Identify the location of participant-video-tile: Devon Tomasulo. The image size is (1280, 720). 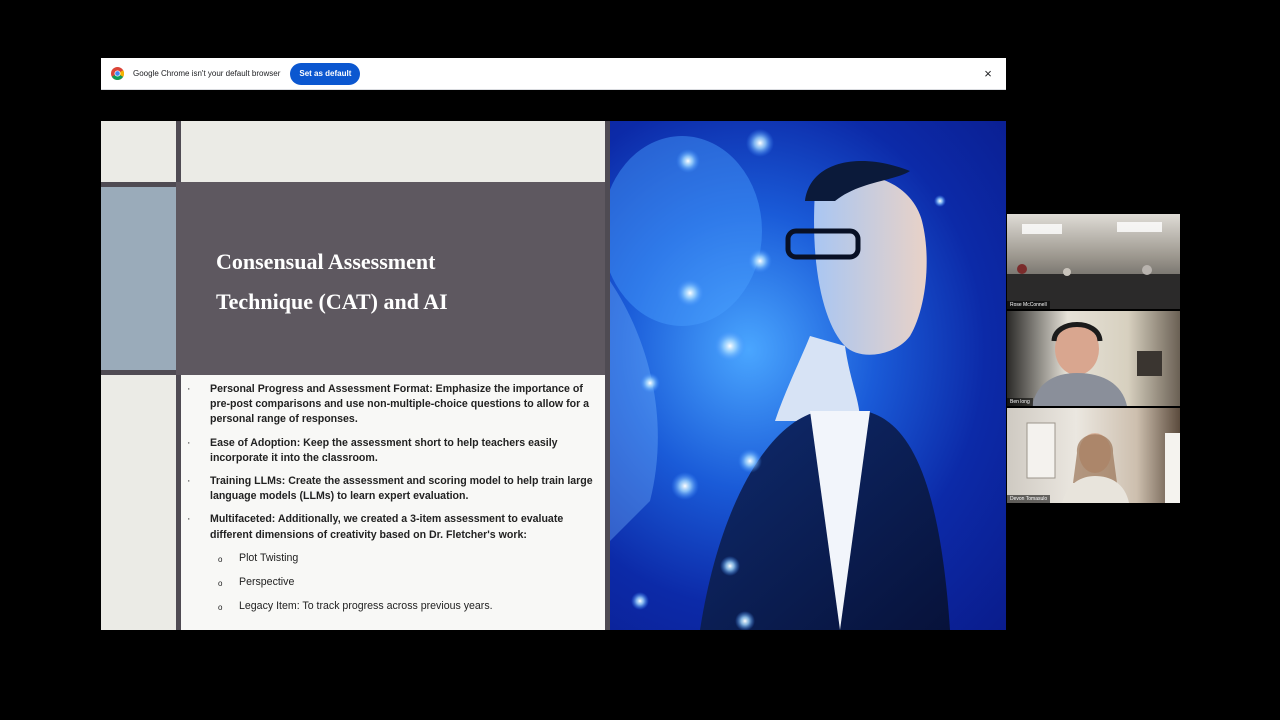
(1093, 455).